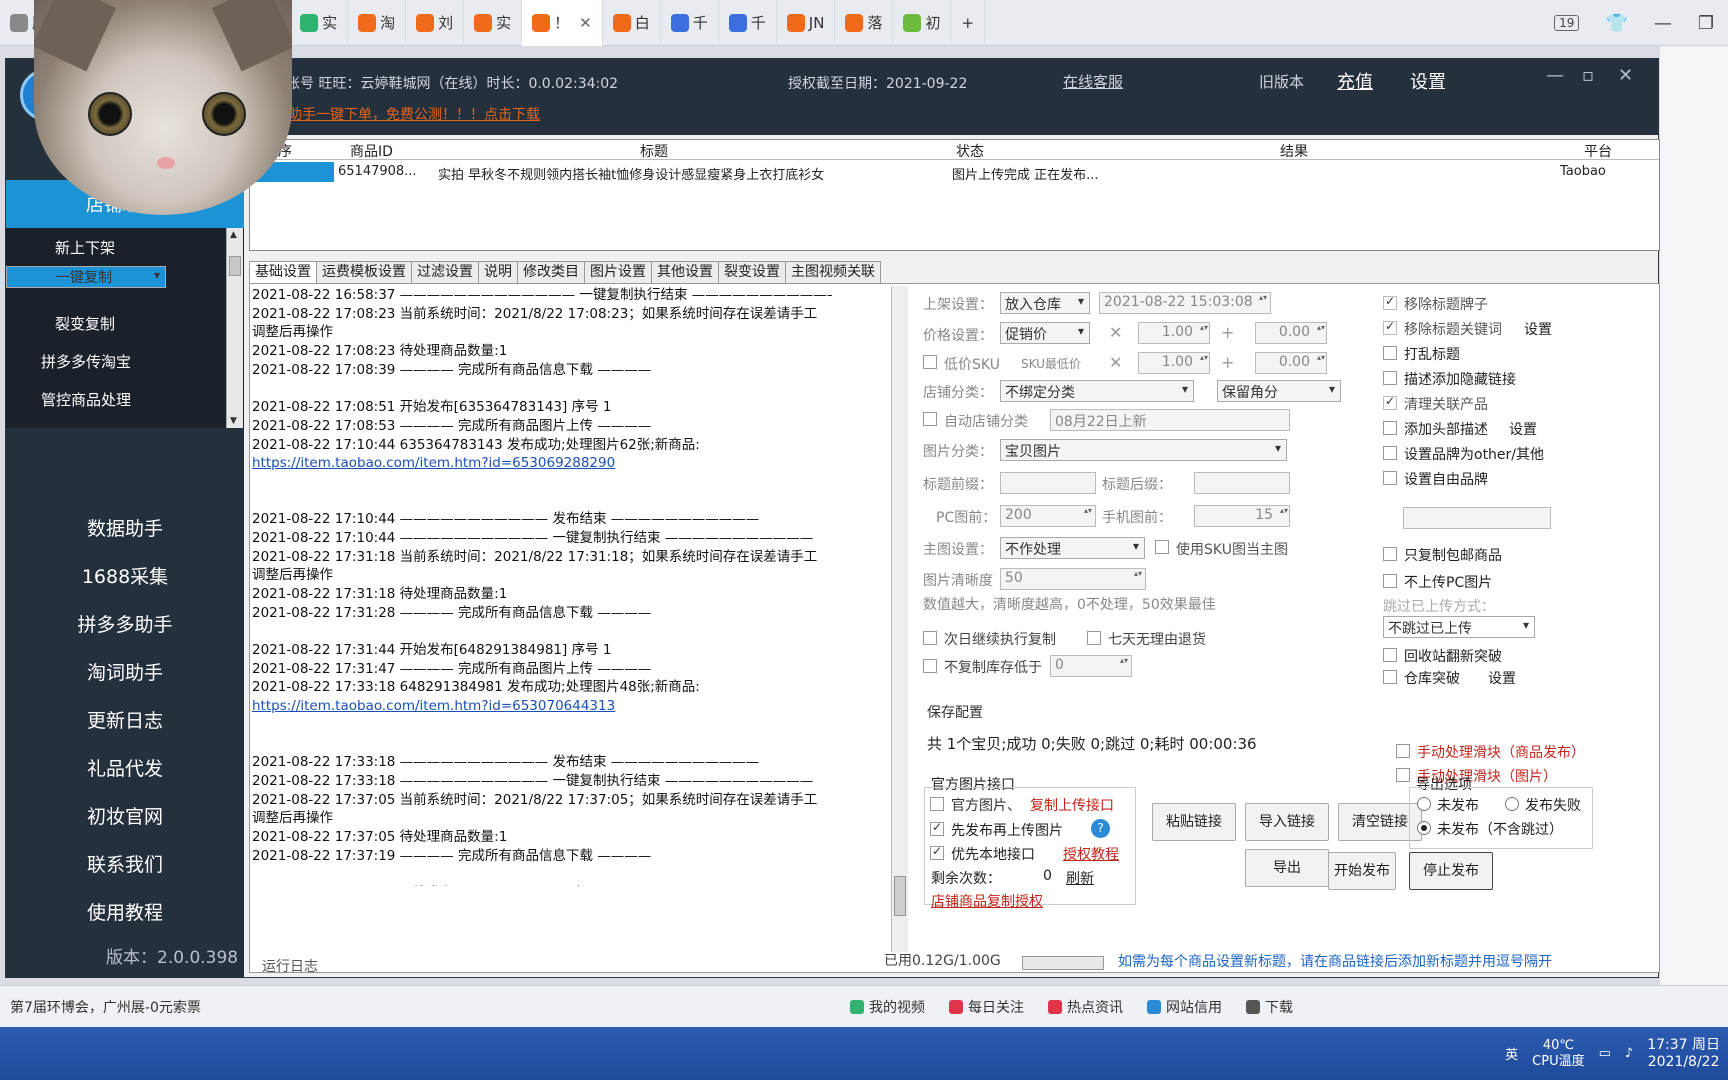 Image resolution: width=1728 pixels, height=1080 pixels. What do you see at coordinates (1100, 828) in the screenshot?
I see `help-icon: ?` at bounding box center [1100, 828].